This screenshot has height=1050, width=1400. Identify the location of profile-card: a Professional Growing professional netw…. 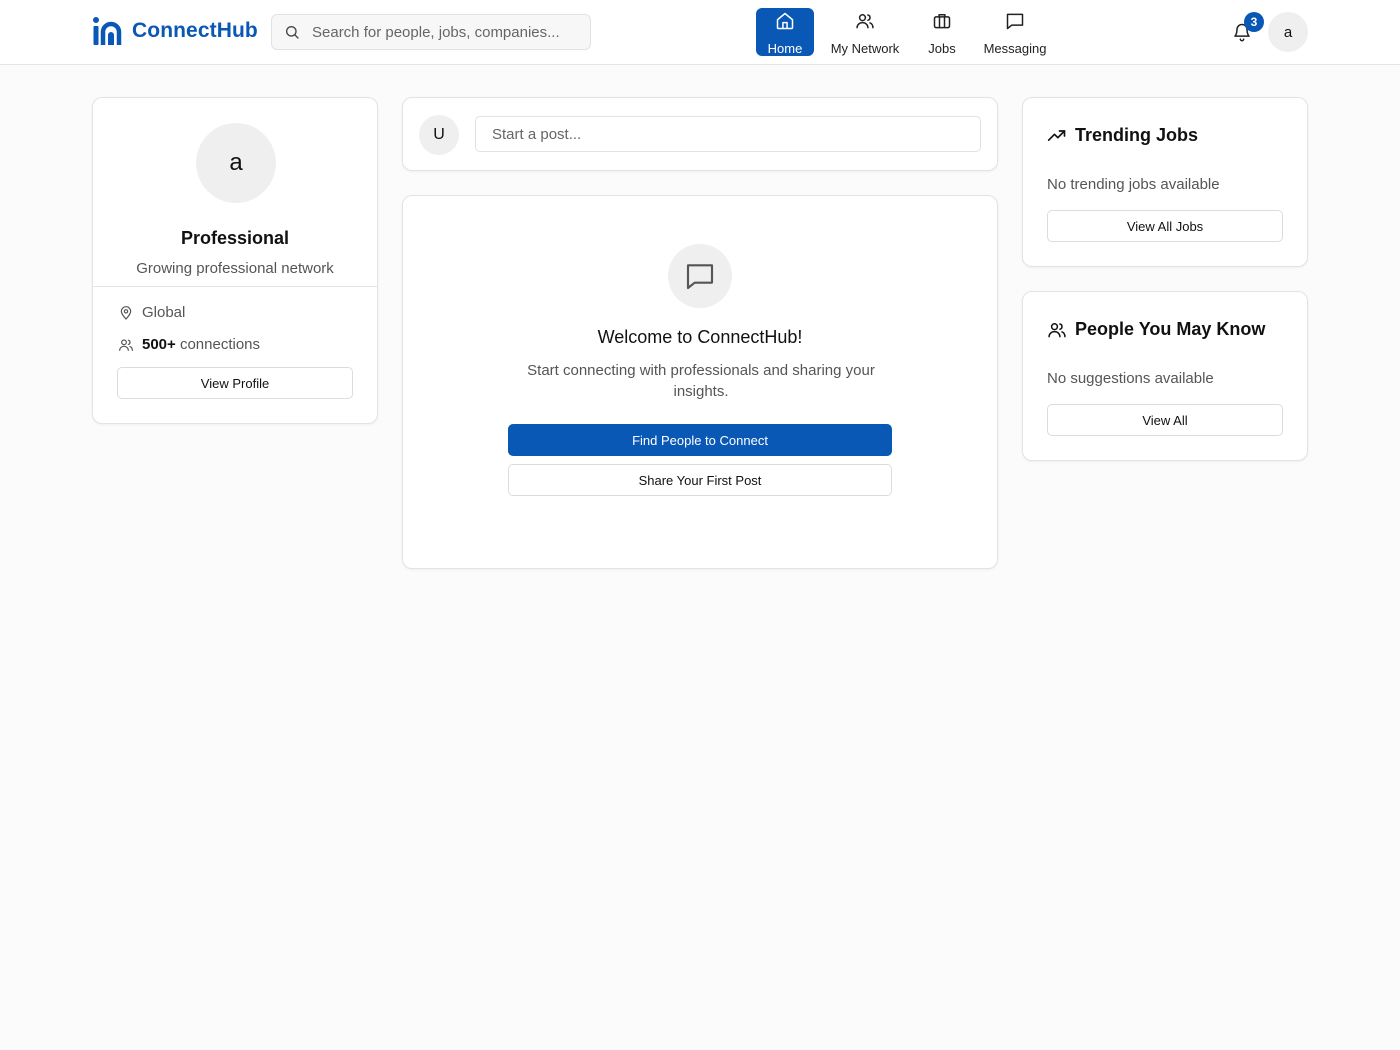
(235, 260).